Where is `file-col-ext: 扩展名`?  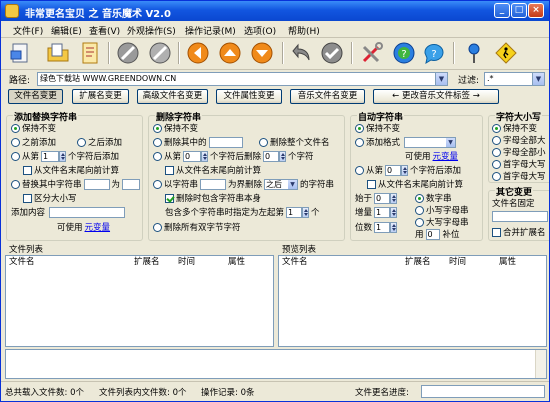
file-col-ext: 扩展名 is located at coordinates (147, 262).